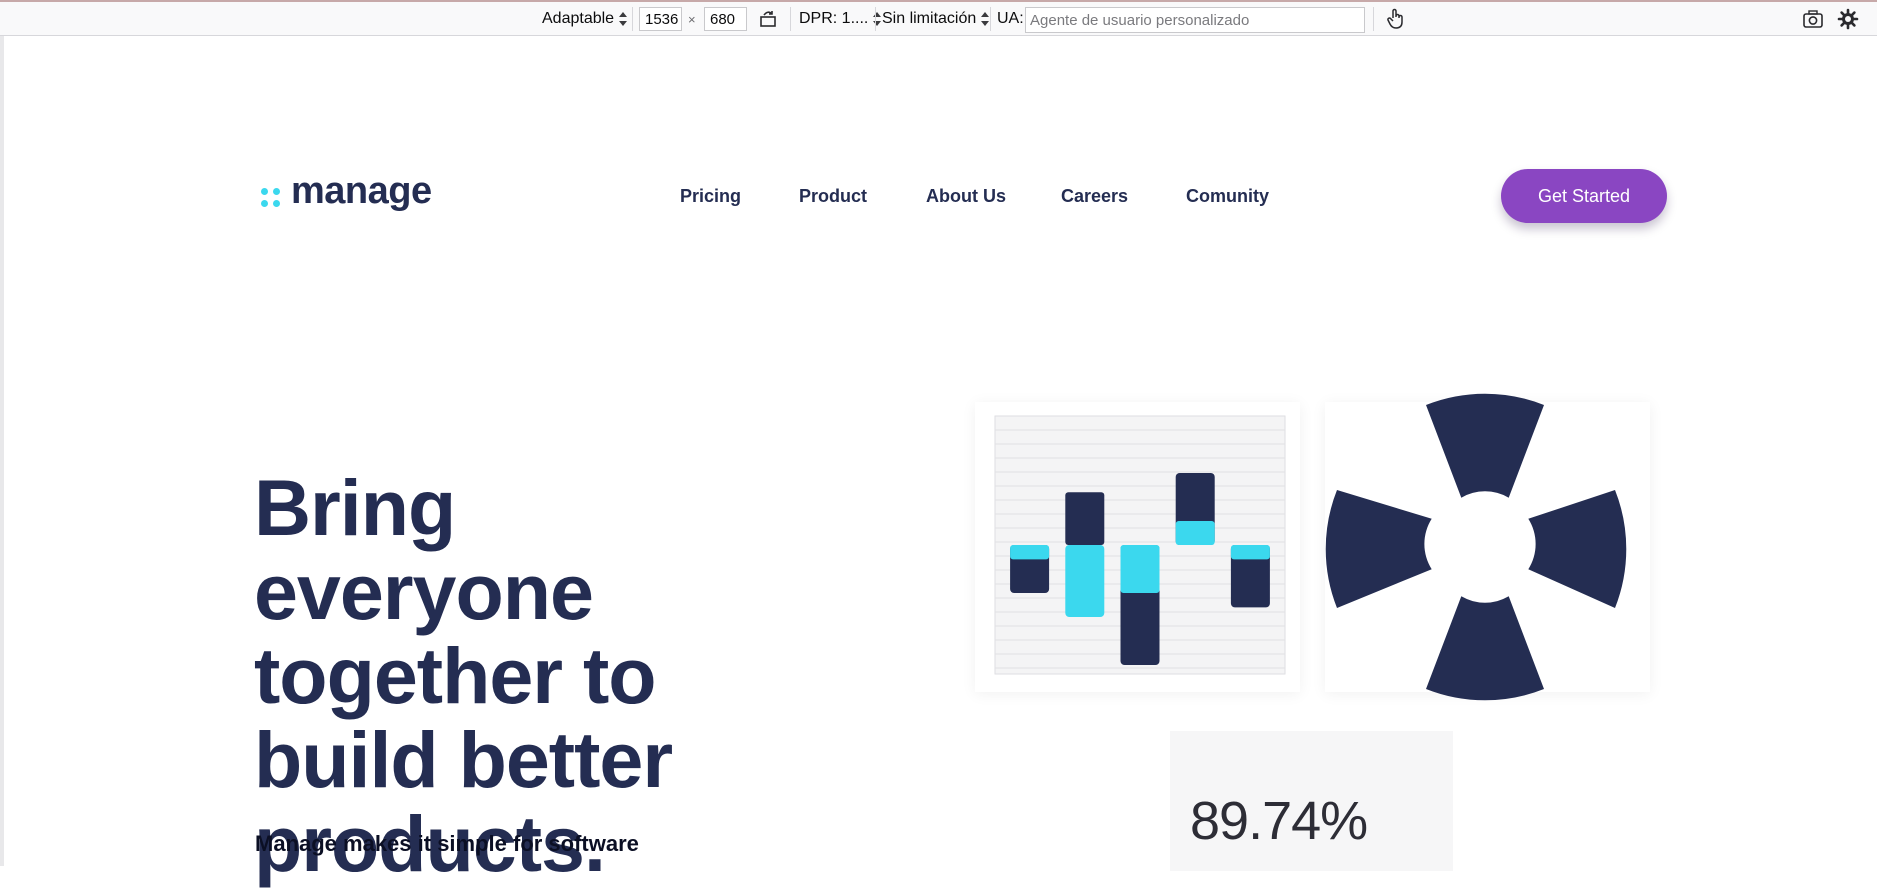  I want to click on gear-icon, so click(1848, 19).